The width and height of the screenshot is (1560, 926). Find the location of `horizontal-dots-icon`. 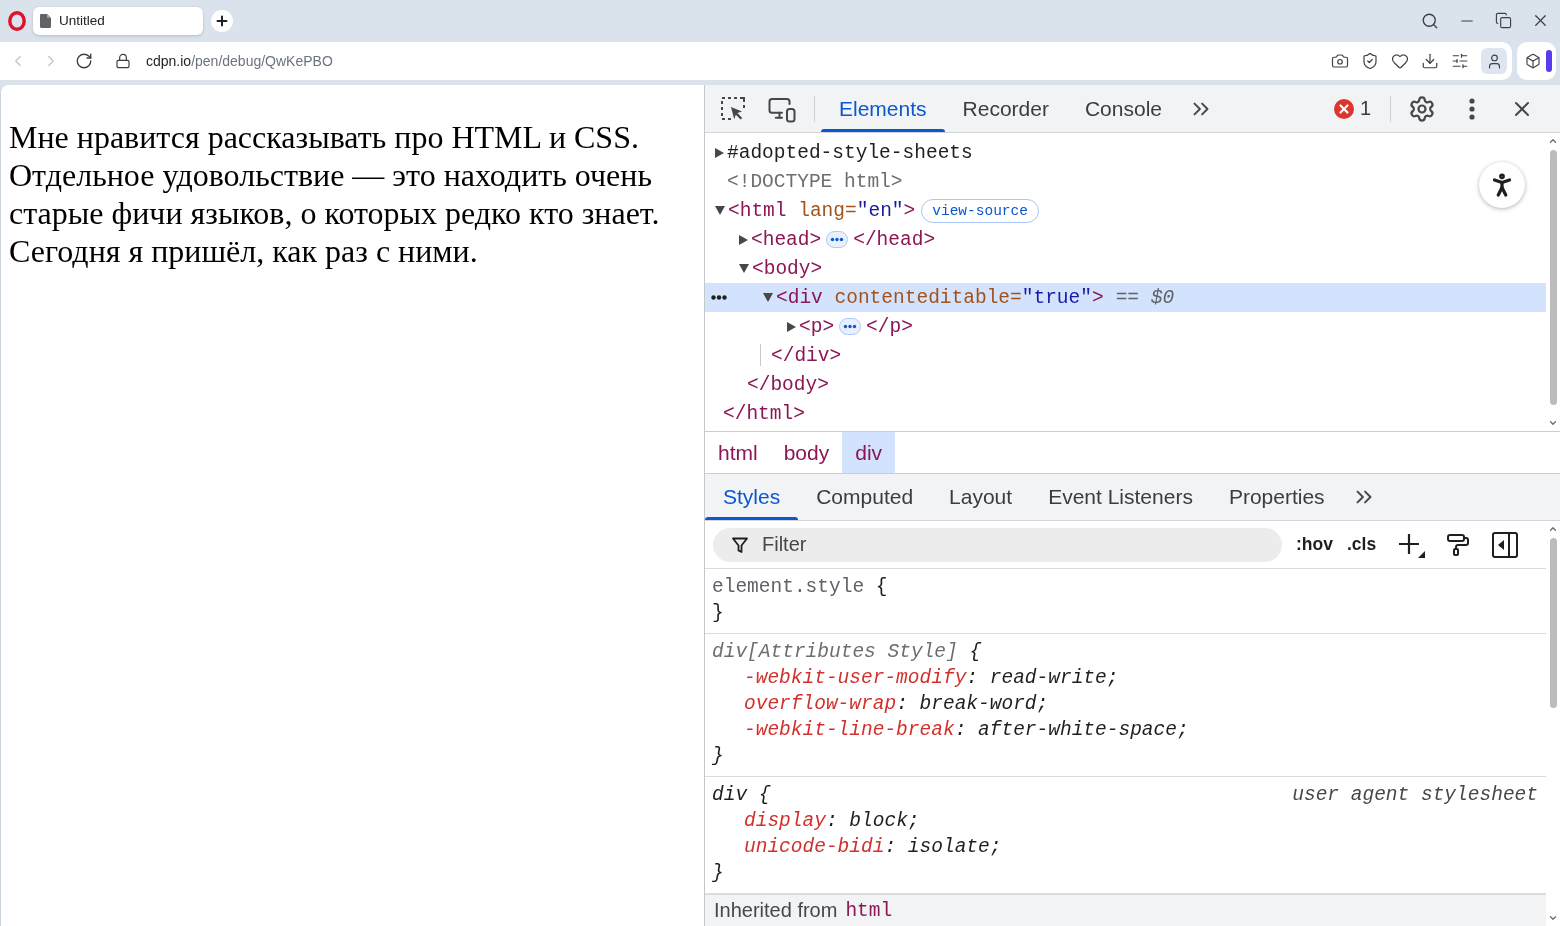

horizontal-dots-icon is located at coordinates (719, 297).